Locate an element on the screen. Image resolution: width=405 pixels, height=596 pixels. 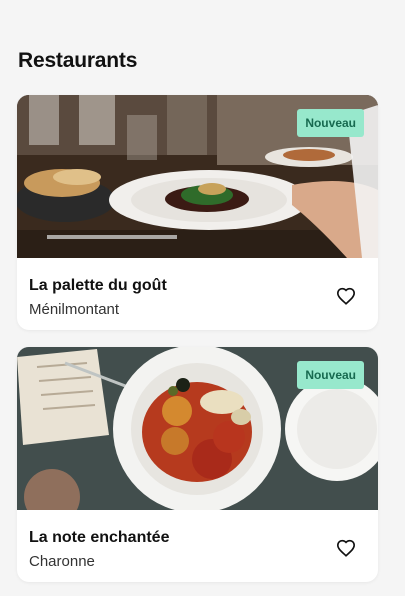
restaurant-area: Ménilmontant is located at coordinates (74, 309).